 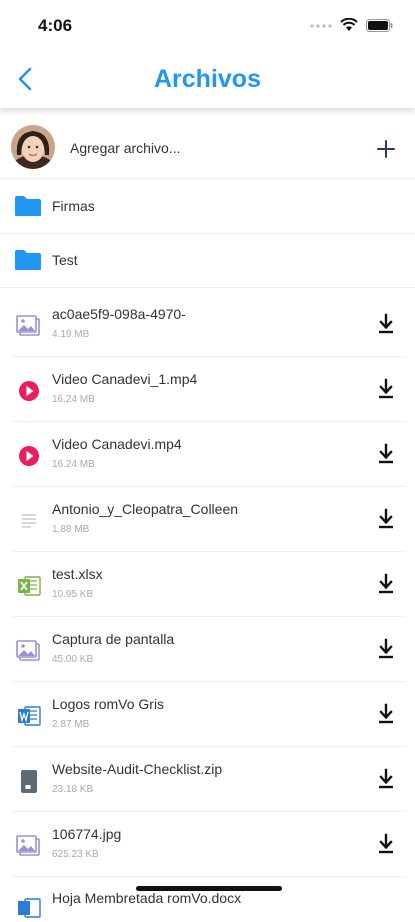 I want to click on avatar, so click(x=33, y=147).